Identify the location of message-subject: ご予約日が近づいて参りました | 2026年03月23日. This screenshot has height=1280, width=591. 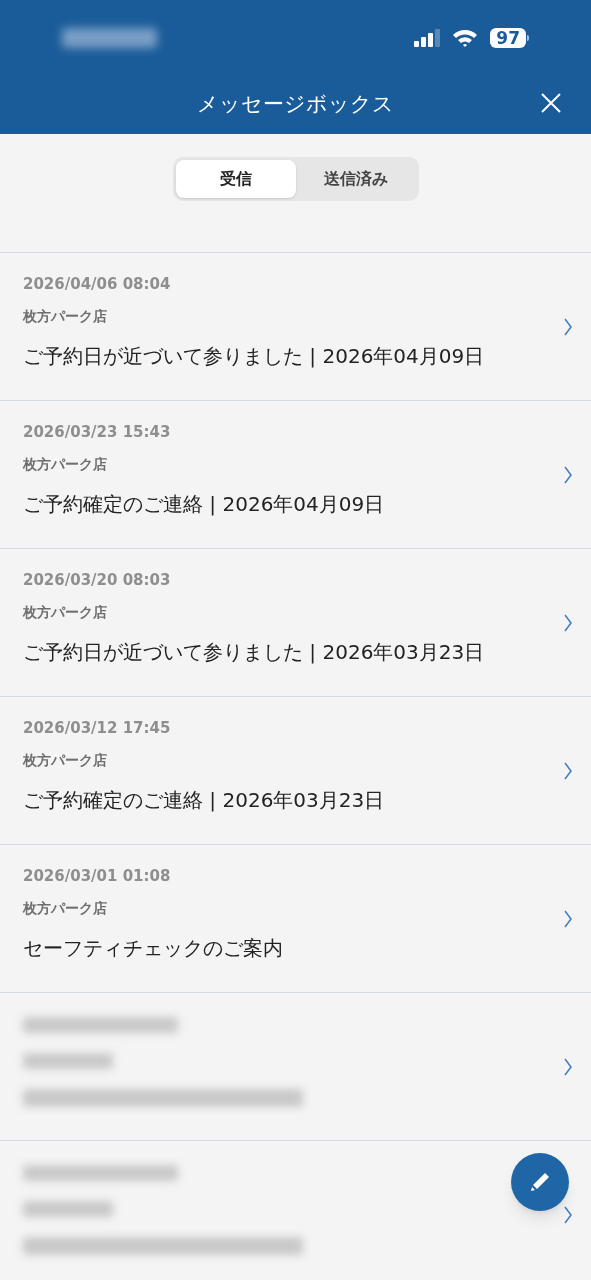
(254, 652).